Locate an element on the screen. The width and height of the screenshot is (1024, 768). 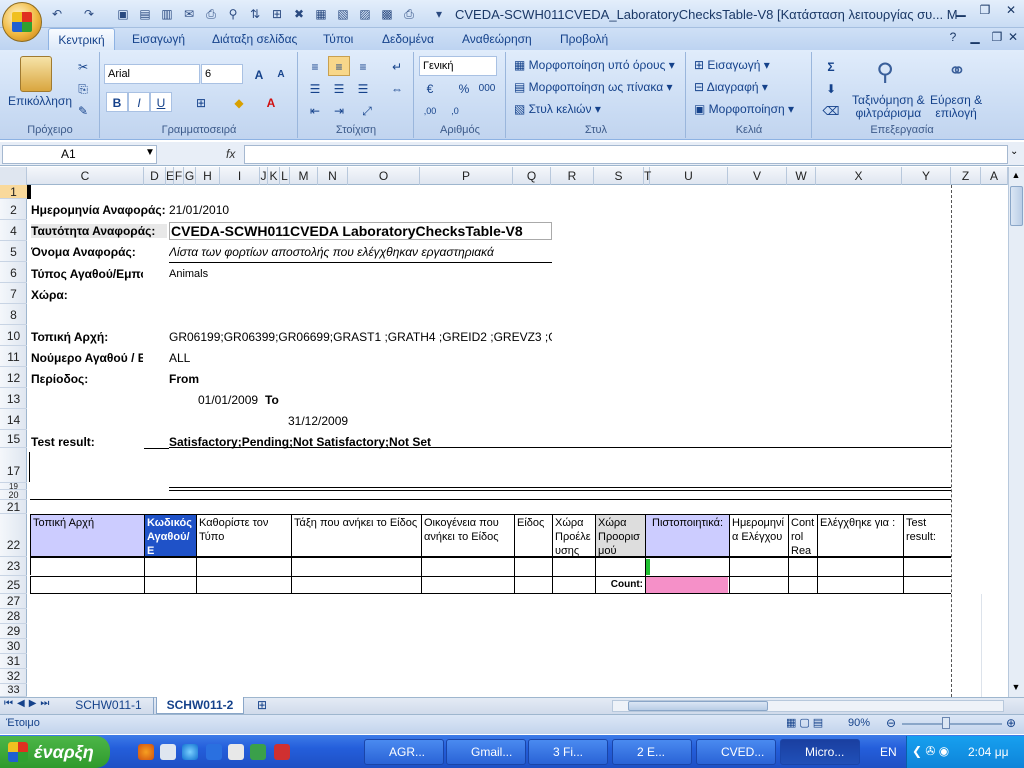
increase-indent-icon: ⇥ is located at coordinates (339, 110).